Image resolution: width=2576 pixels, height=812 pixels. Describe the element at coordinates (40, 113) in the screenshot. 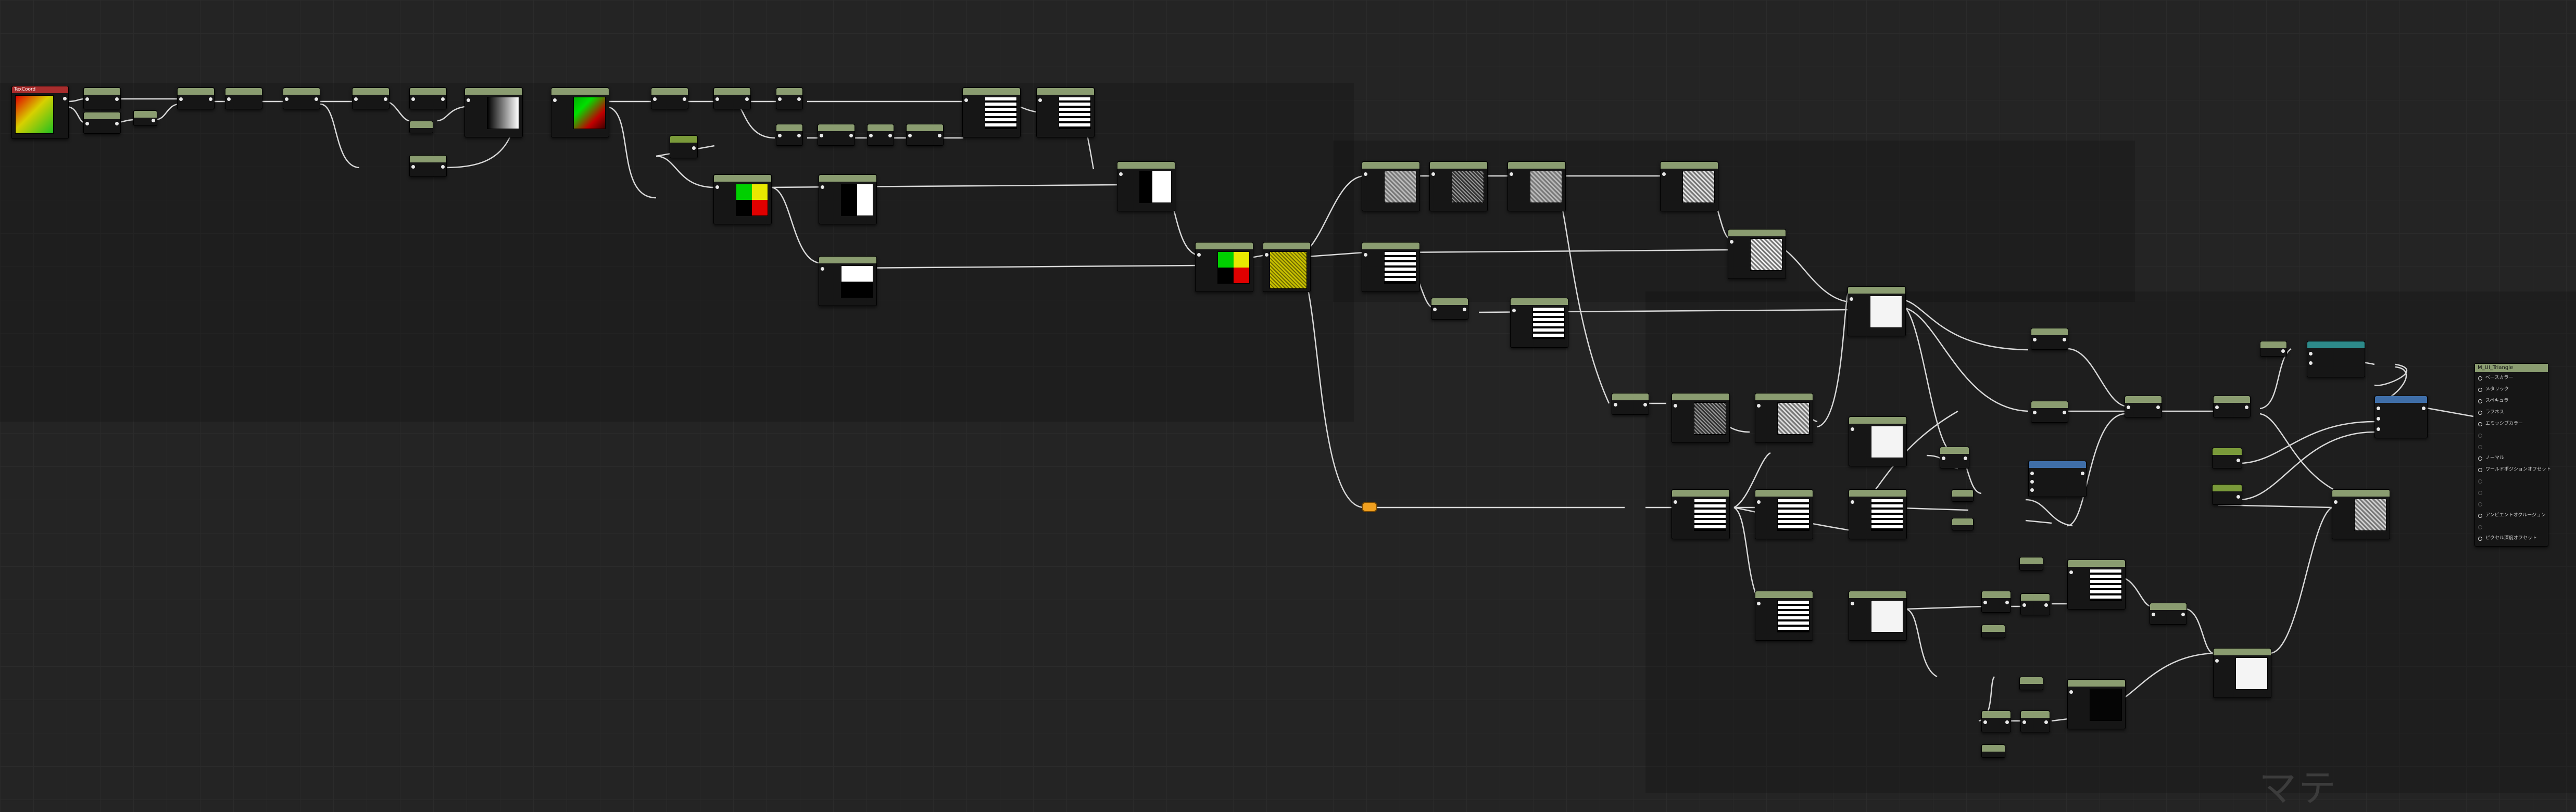

I see `texcoord-node: TexCoord` at that location.